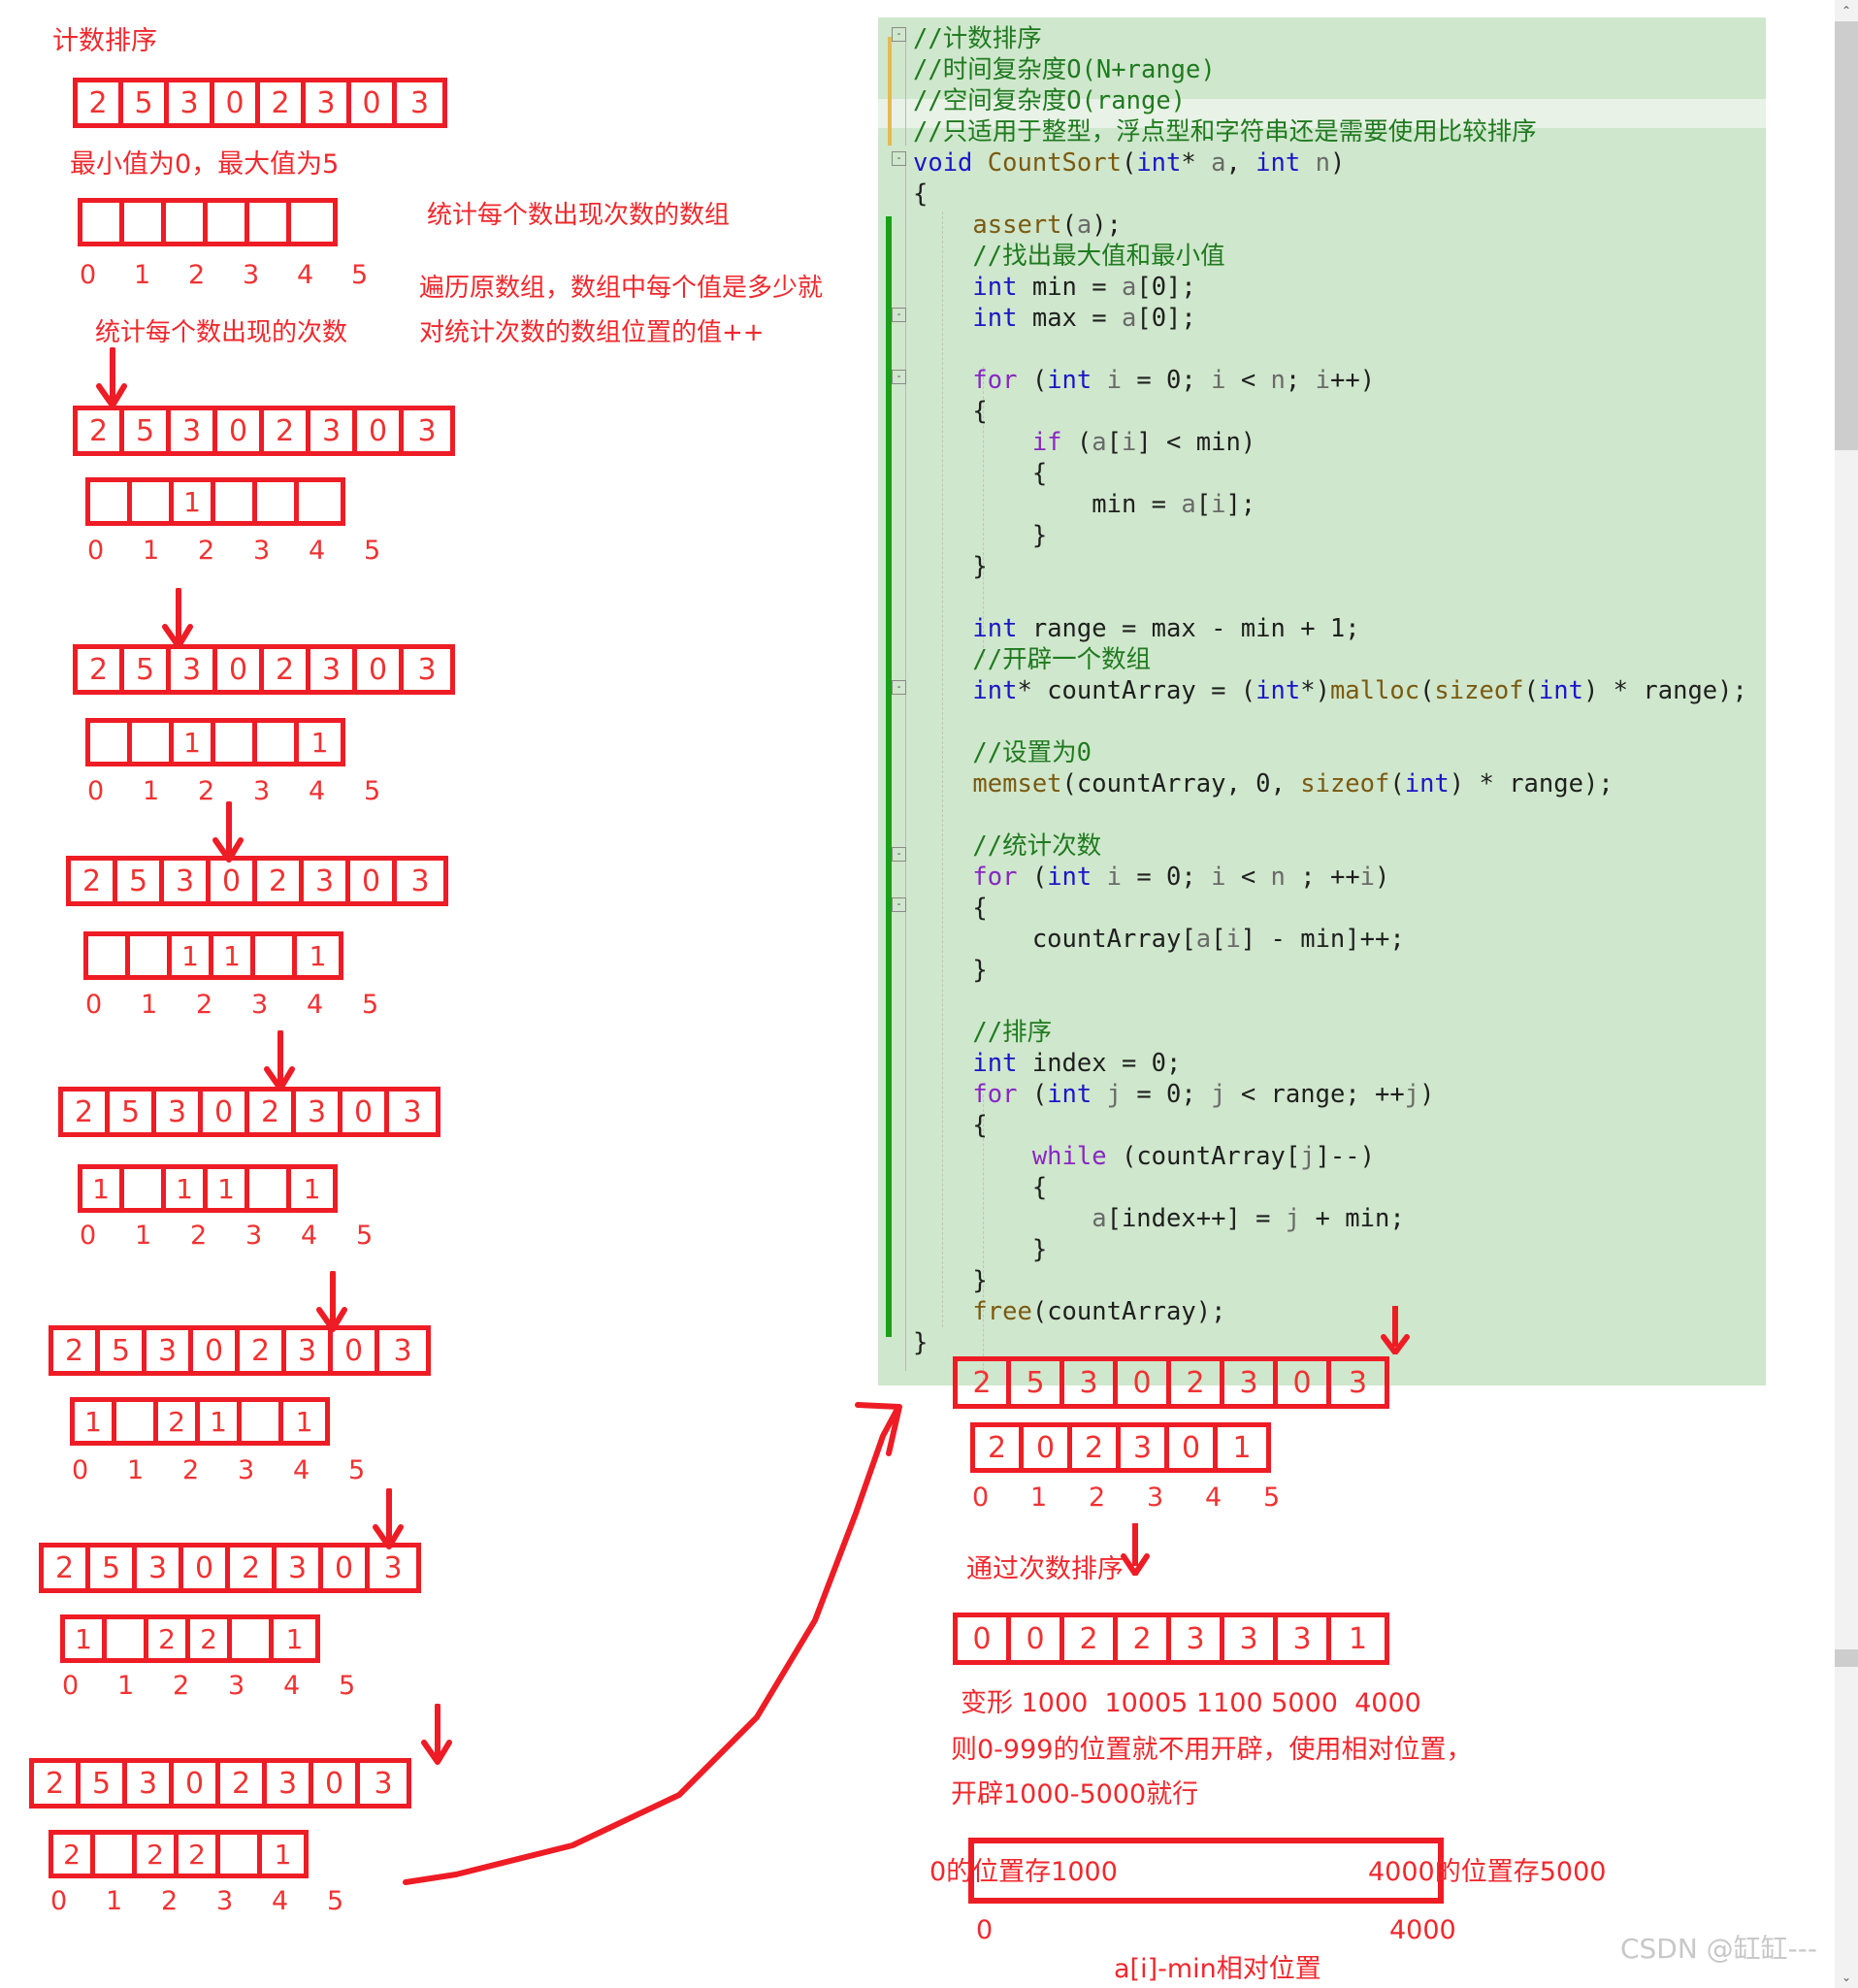 Image resolution: width=1858 pixels, height=1988 pixels. I want to click on array-cell, so click(312, 222).